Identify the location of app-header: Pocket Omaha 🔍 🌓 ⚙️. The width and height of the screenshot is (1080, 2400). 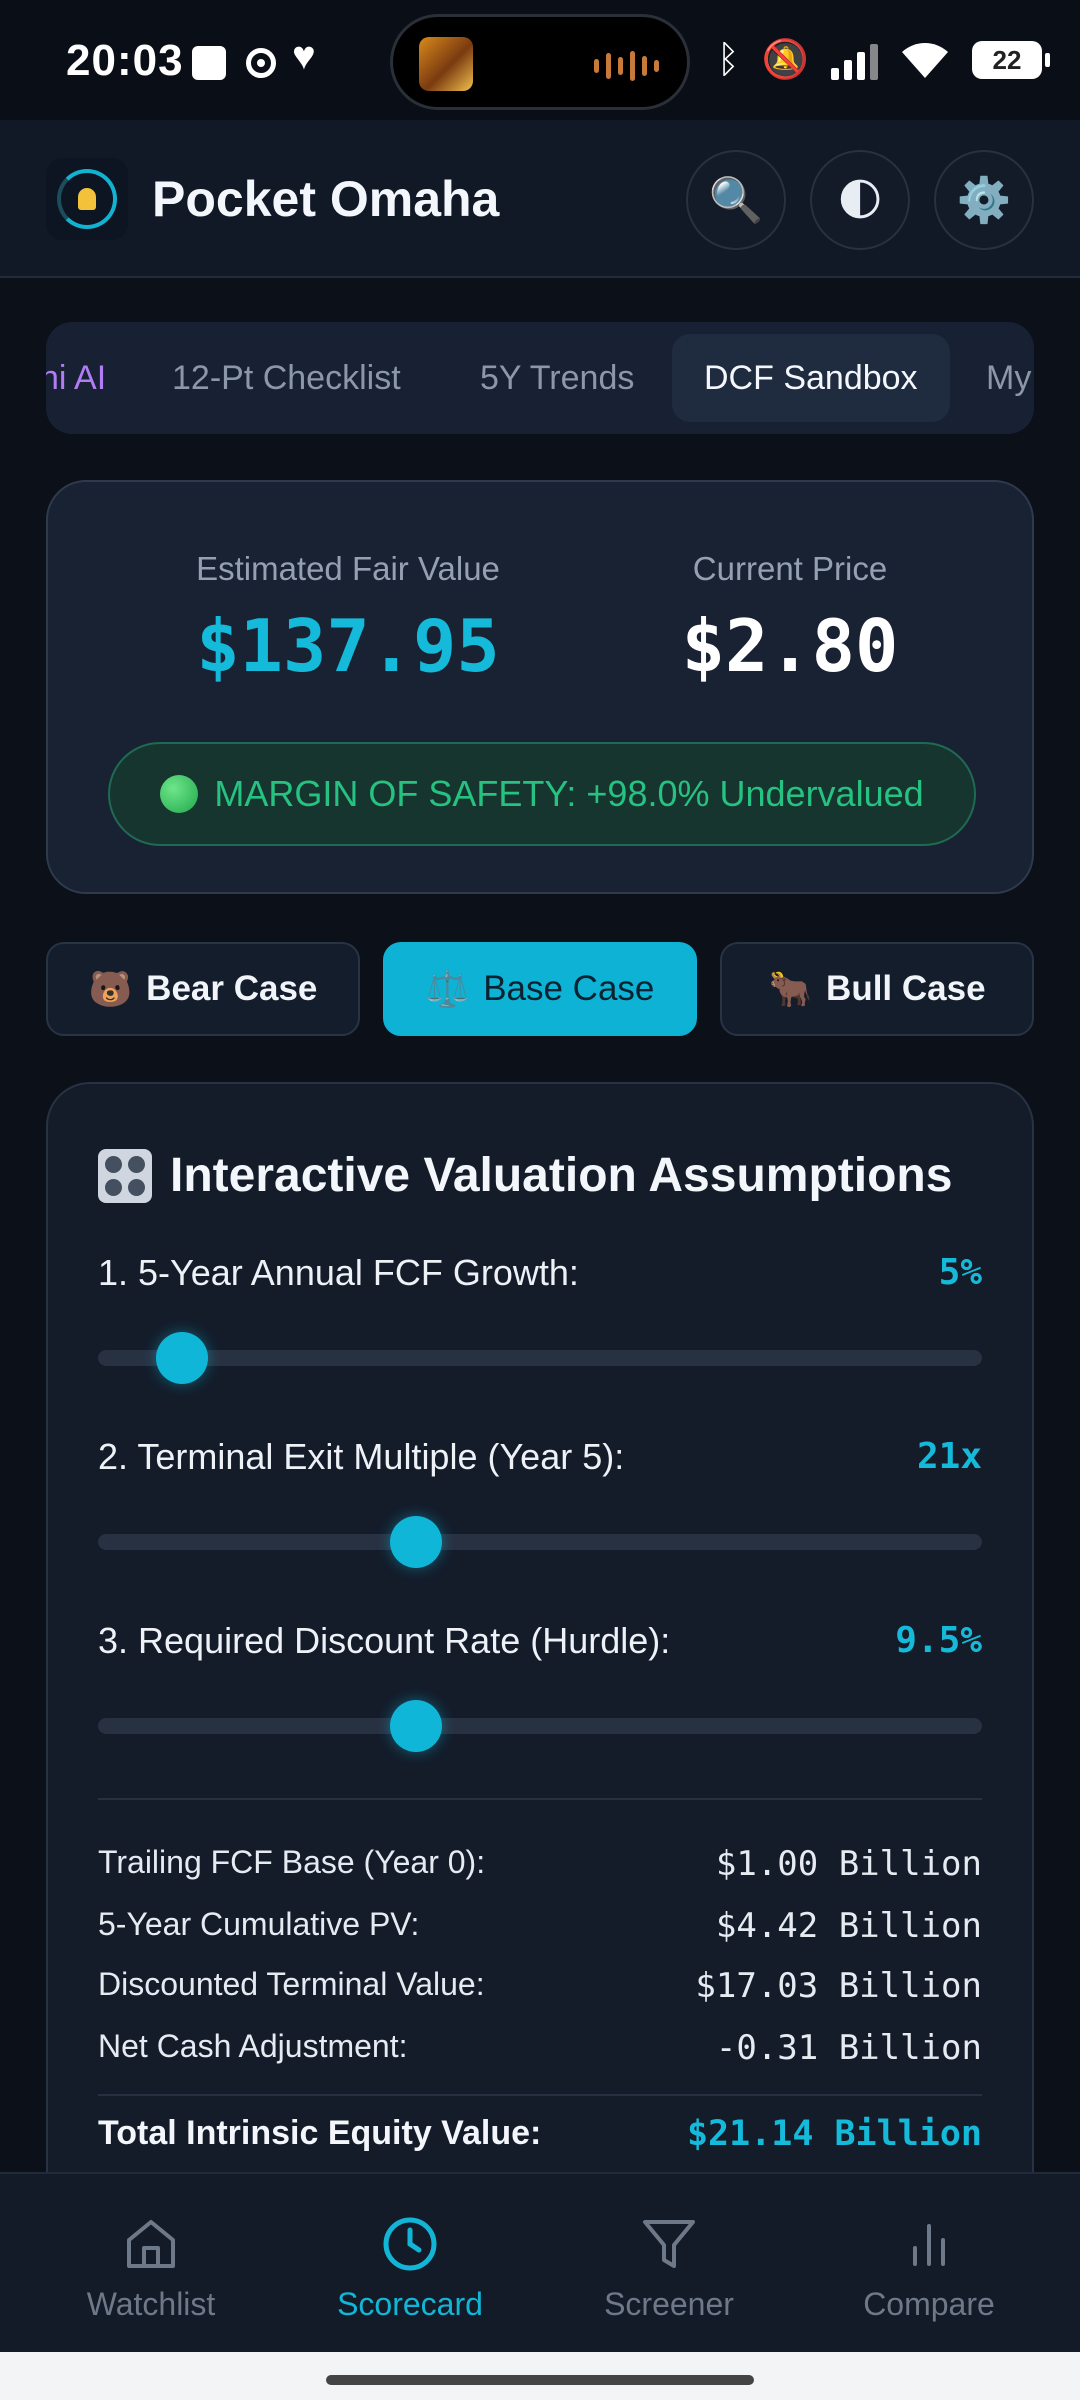
(540, 199).